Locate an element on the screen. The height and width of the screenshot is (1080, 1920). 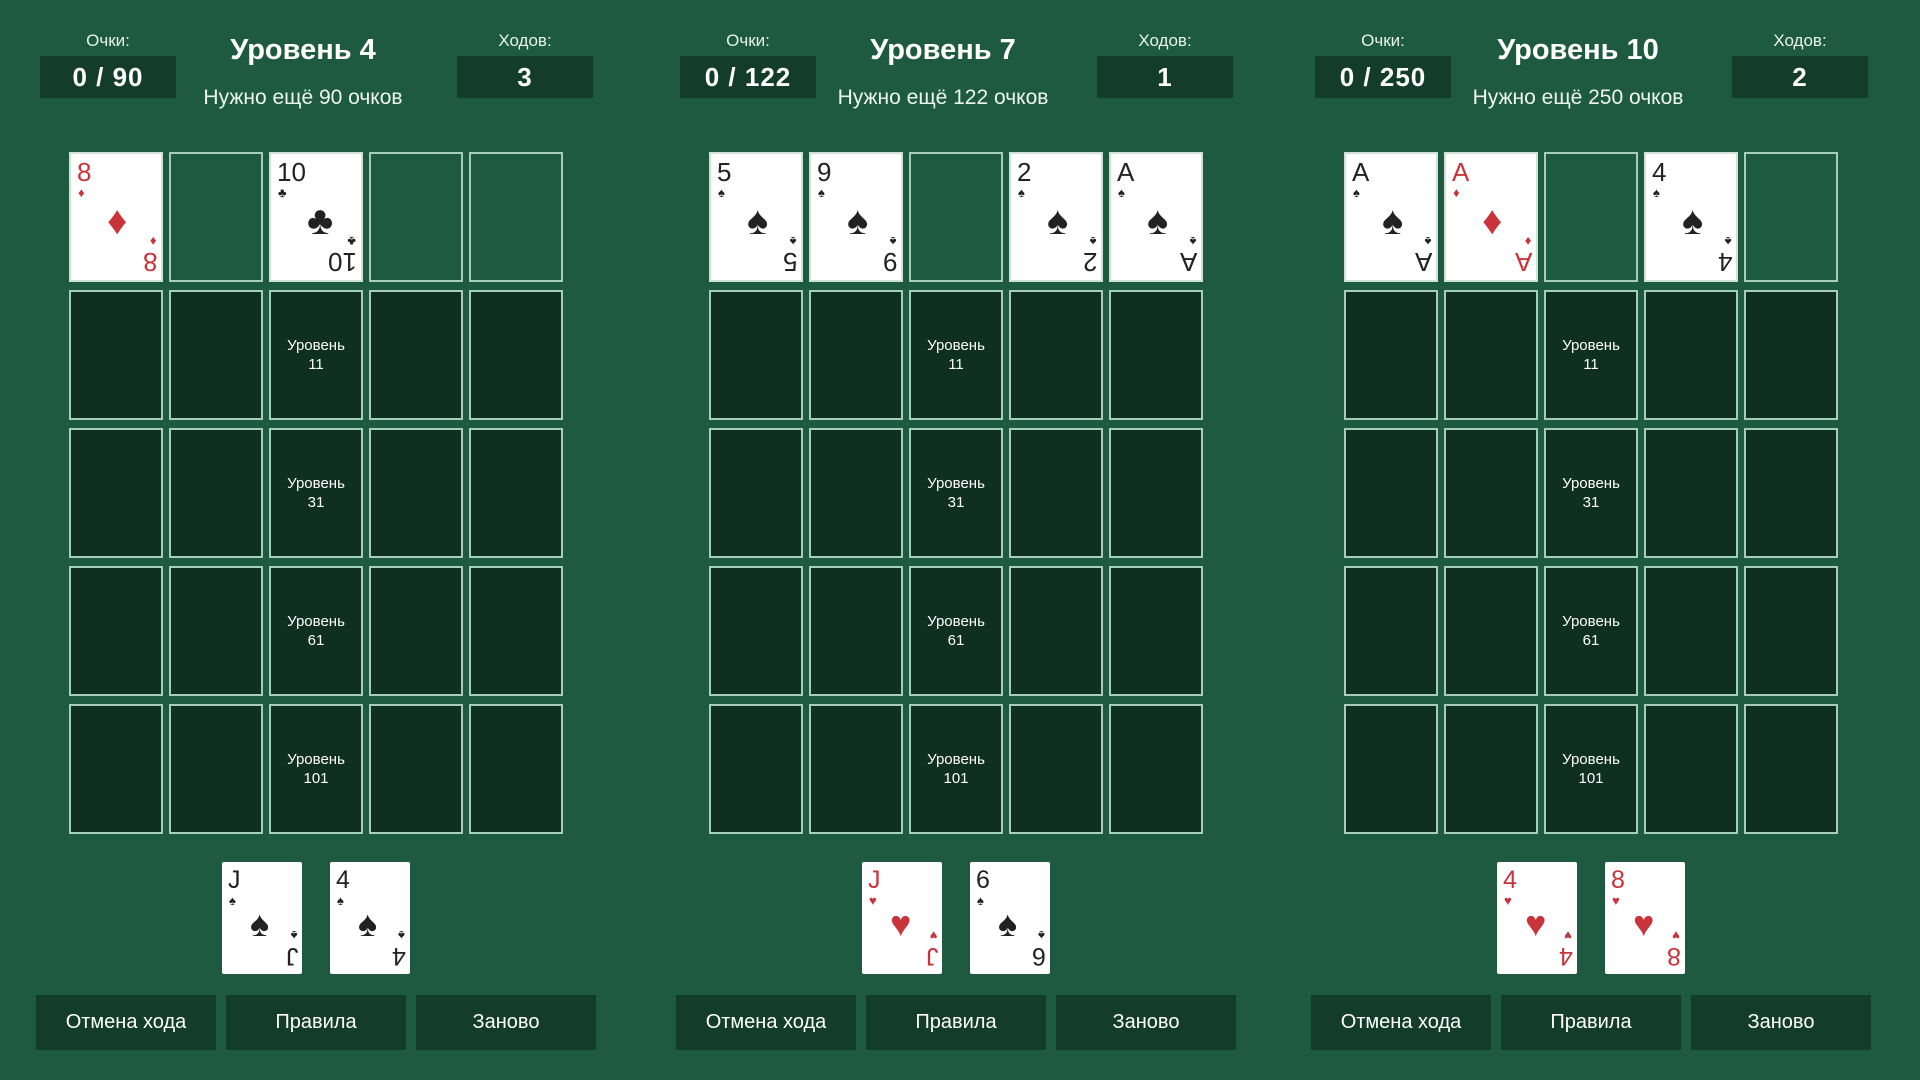
card-slot: 5 ♠ ♠ 5 ♠ is located at coordinates (756, 217).